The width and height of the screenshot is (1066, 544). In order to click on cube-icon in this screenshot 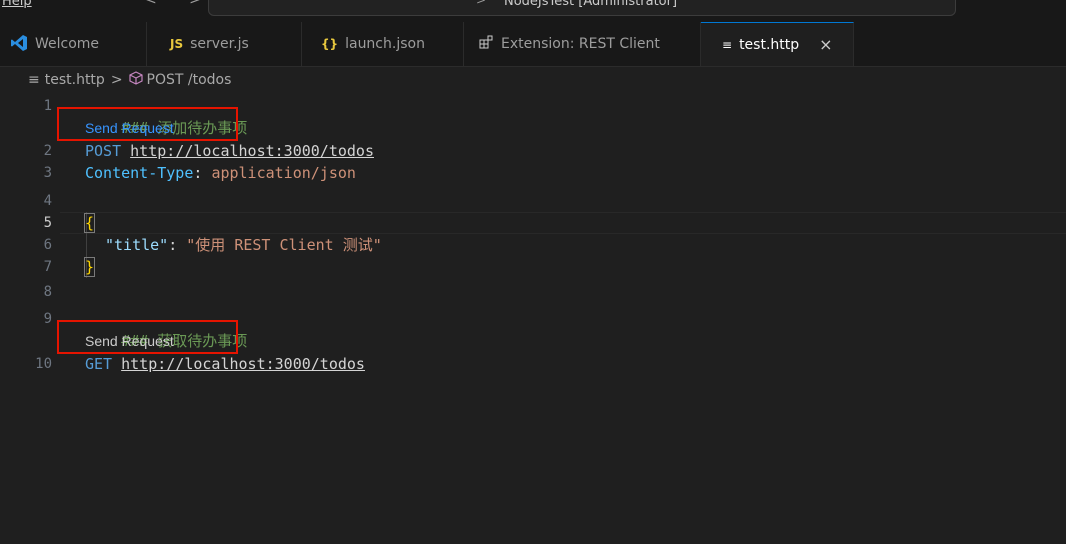, I will do `click(135, 80)`.